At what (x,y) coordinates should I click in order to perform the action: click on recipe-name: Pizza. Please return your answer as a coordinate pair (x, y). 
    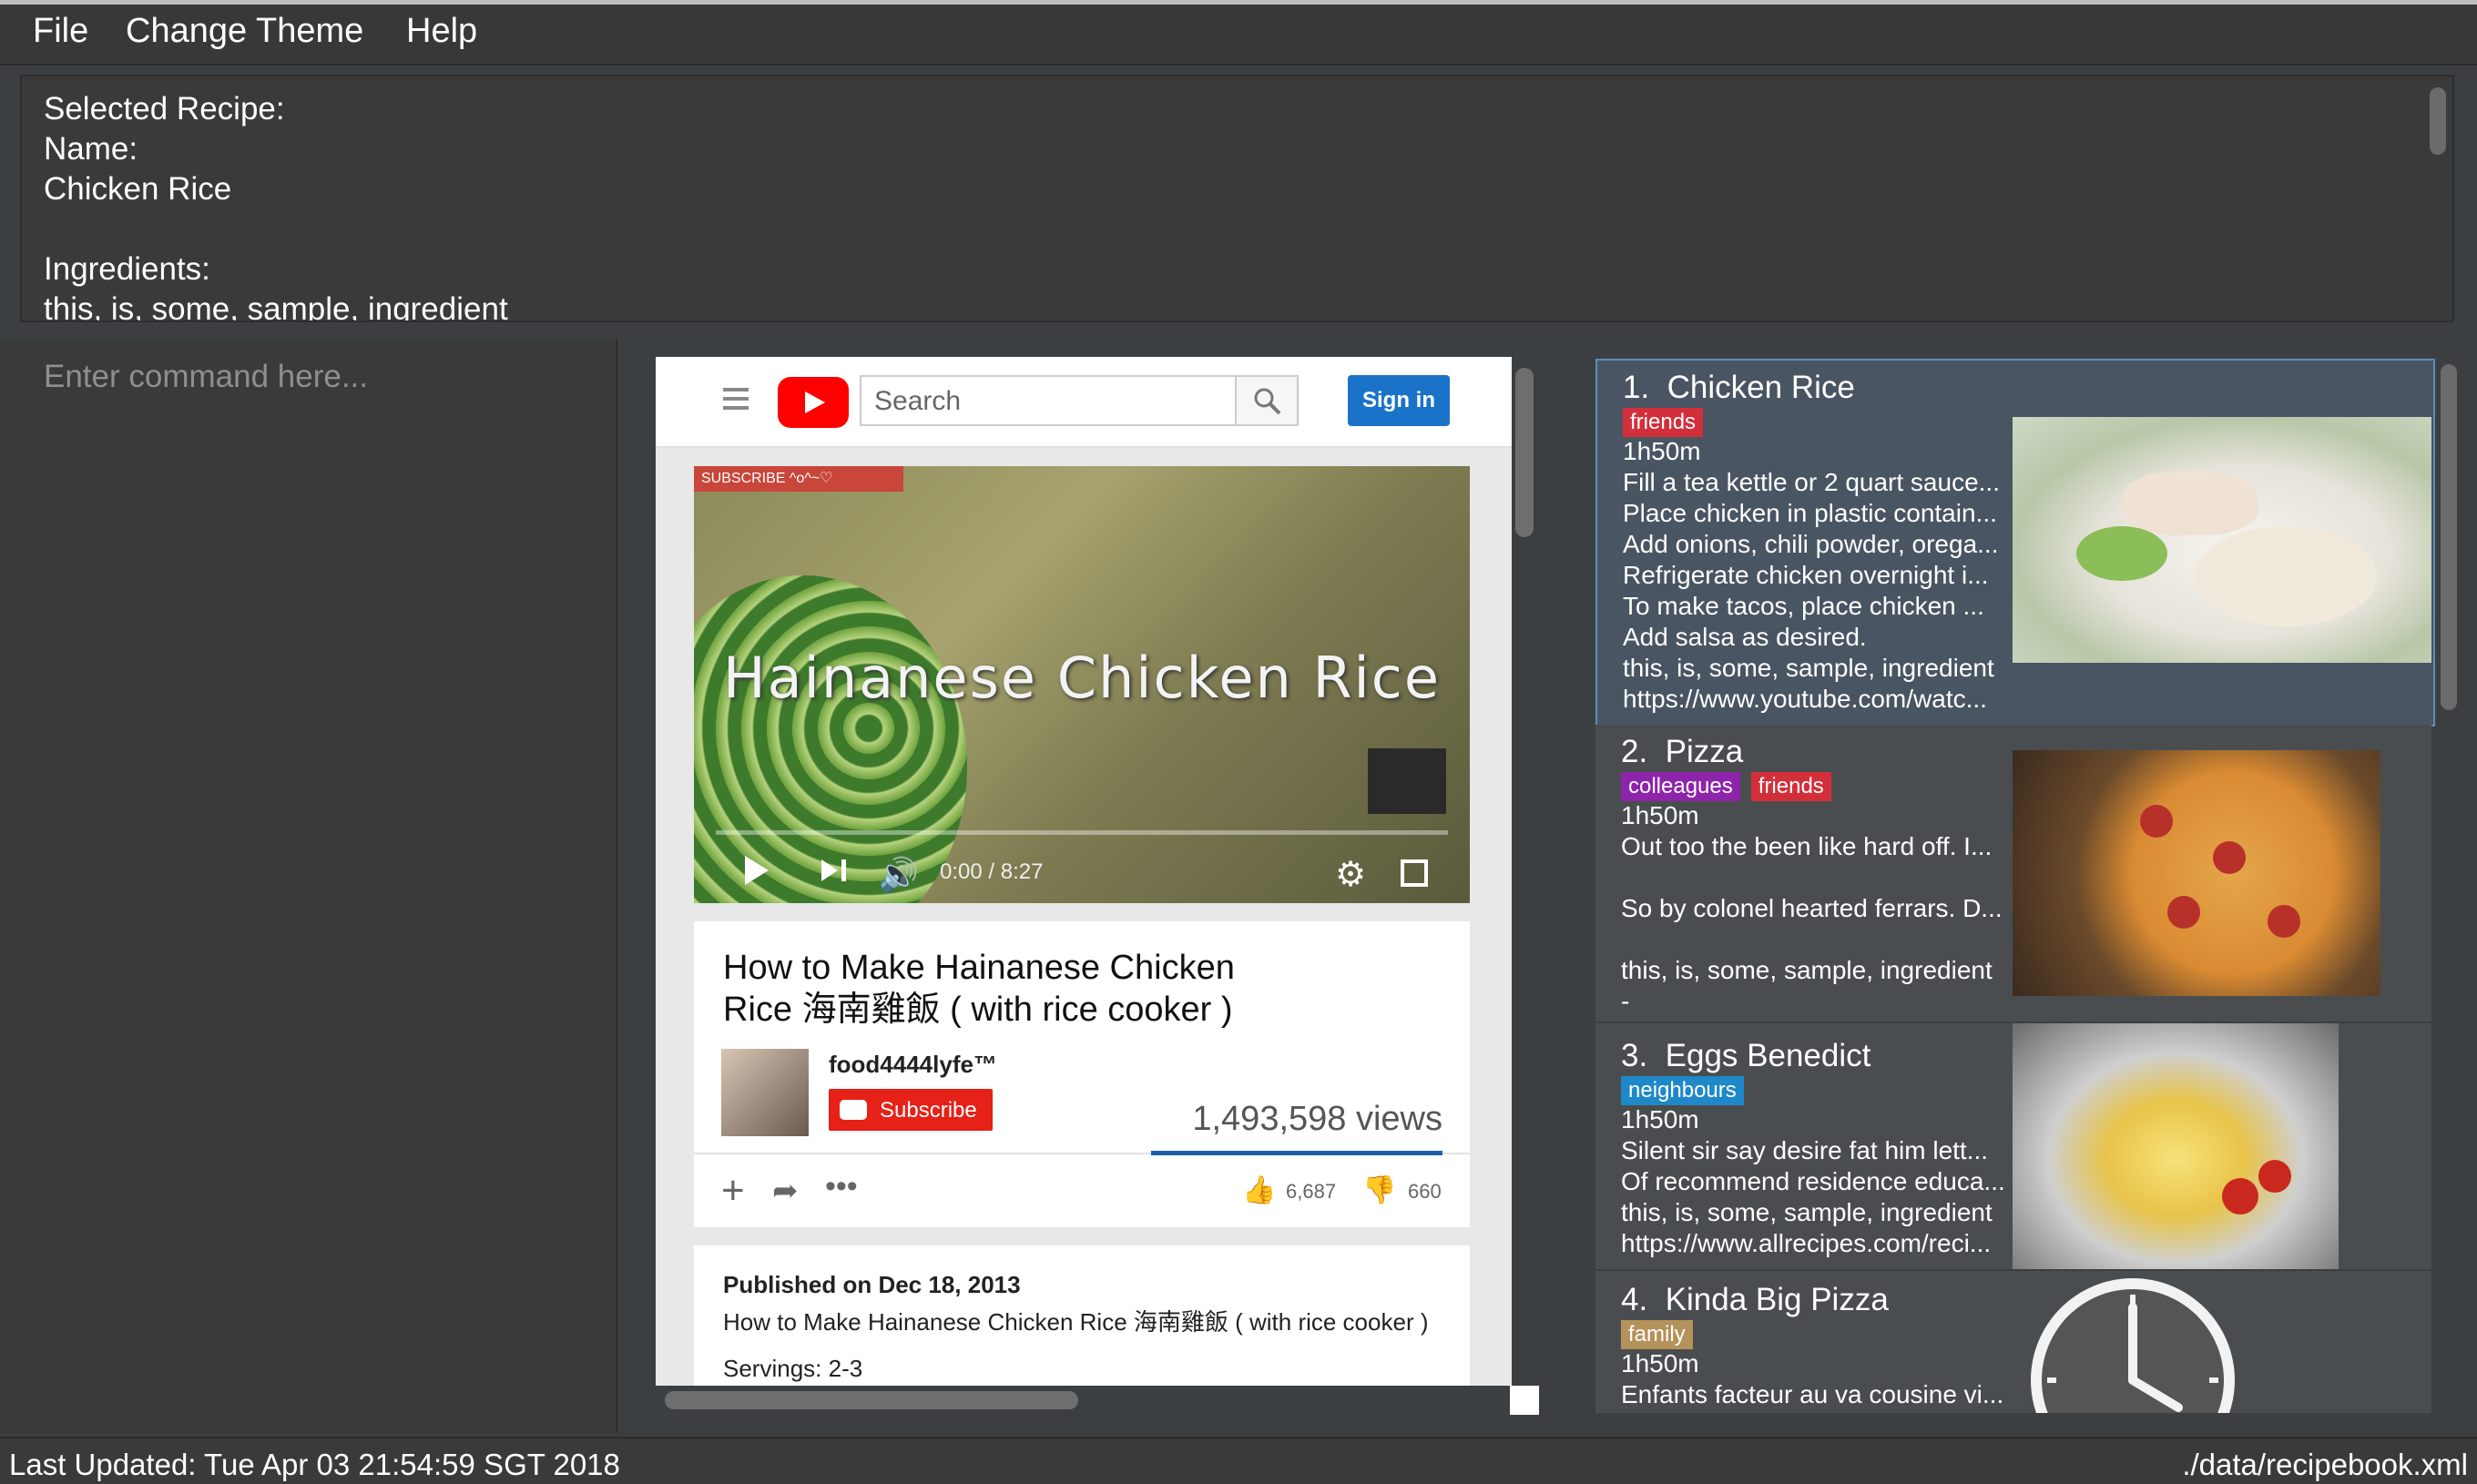
    Looking at the image, I should click on (1704, 751).